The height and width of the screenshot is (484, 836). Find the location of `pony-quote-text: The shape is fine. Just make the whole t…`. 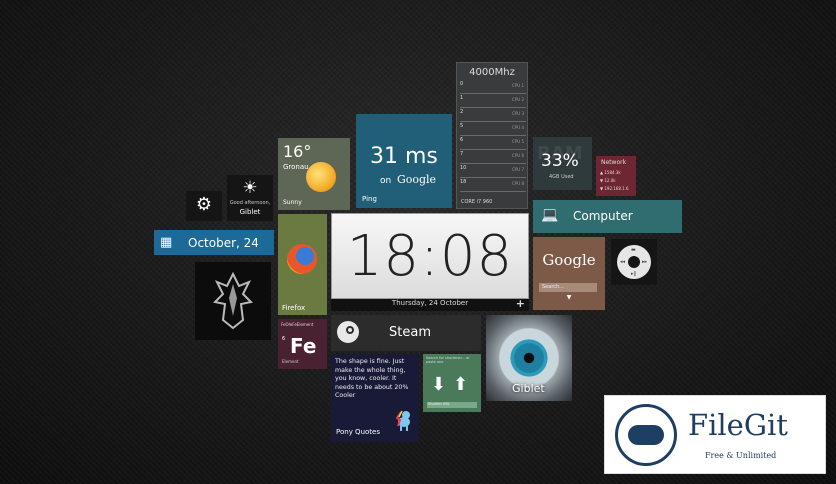

pony-quote-text: The shape is fine. Just make the whole t… is located at coordinates (372, 378).